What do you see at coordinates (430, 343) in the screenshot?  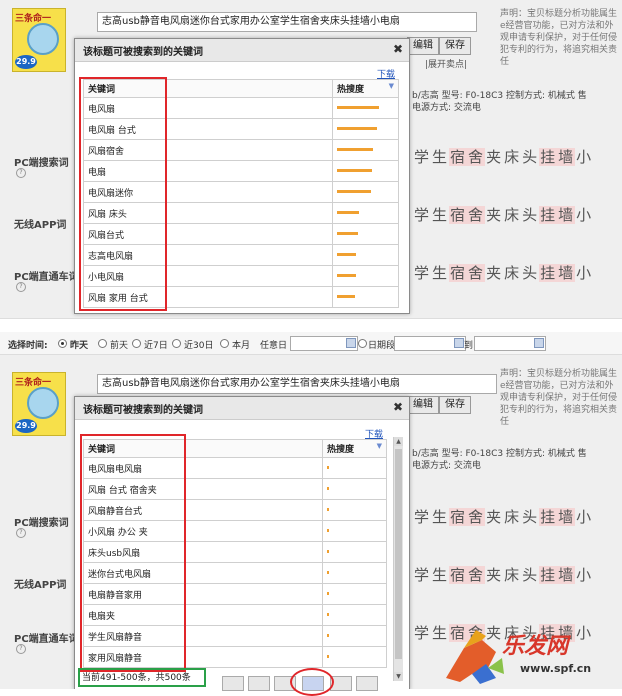 I see `start-date-input` at bounding box center [430, 343].